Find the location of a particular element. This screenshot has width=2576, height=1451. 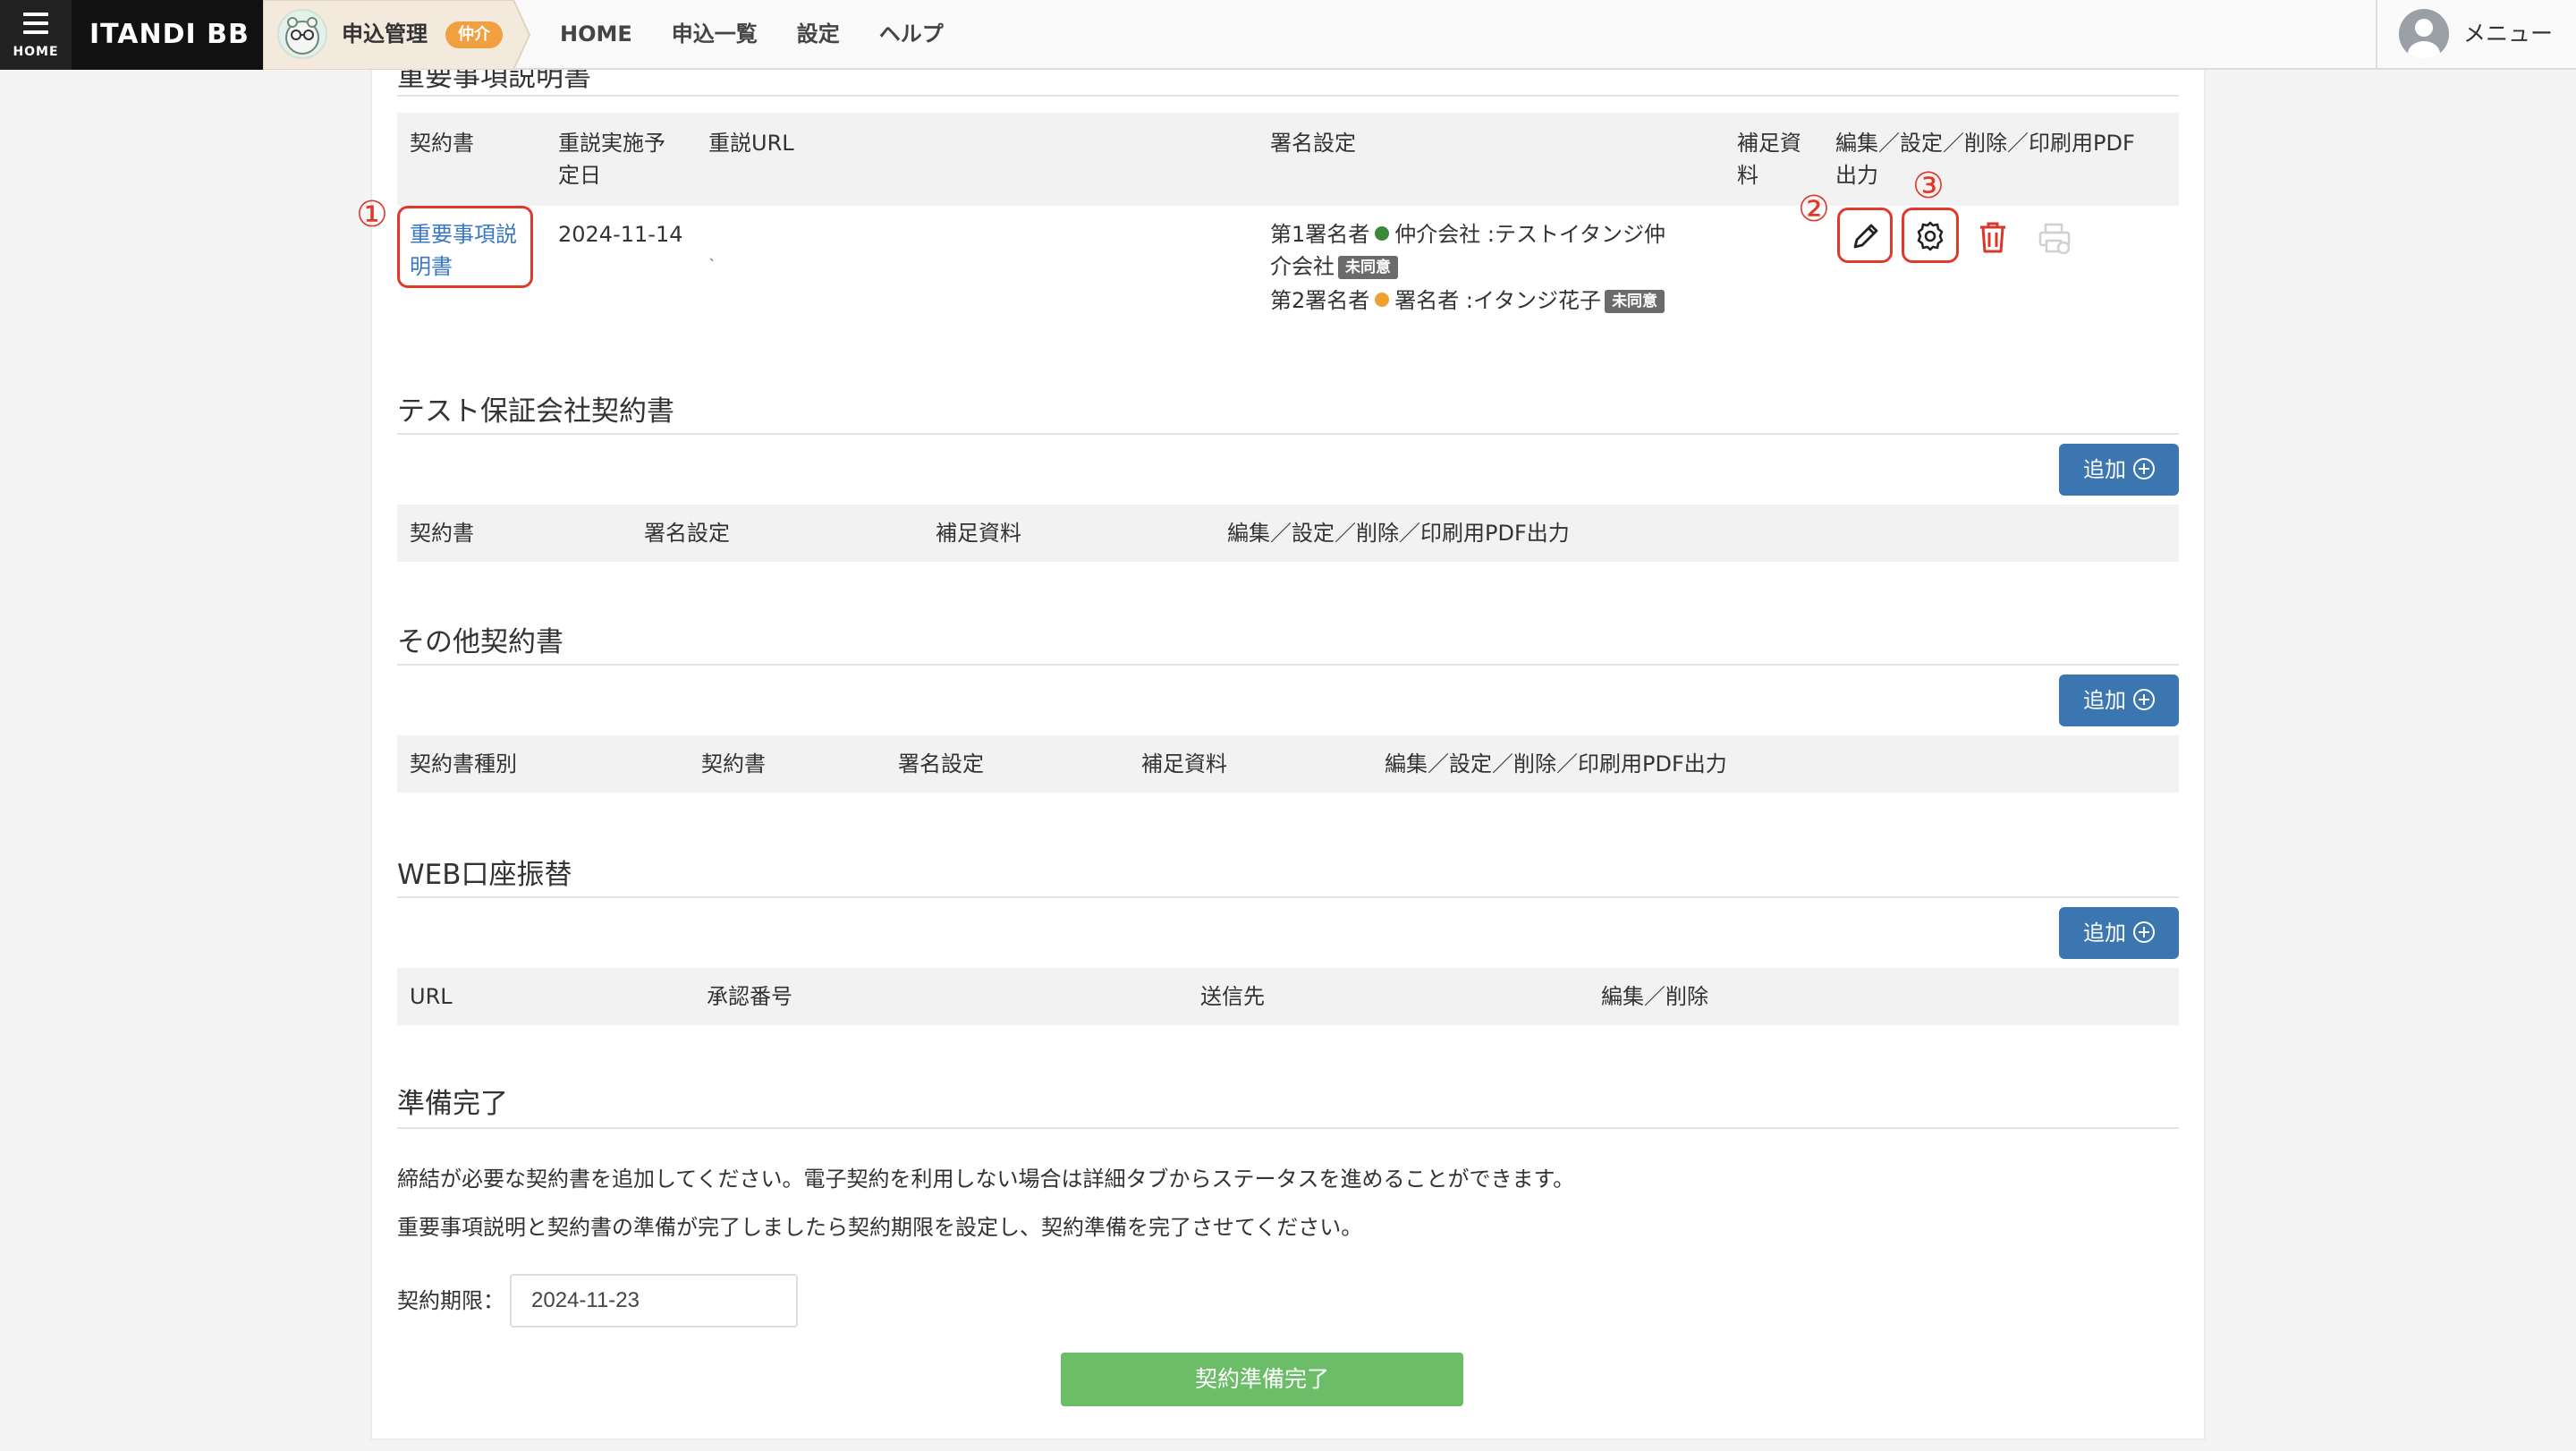

signer-2-status-tag: 未同意 is located at coordinates (1635, 301).